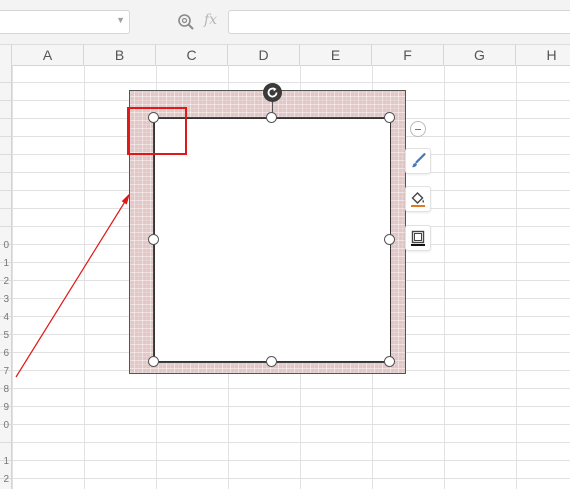 This screenshot has width=570, height=489. Describe the element at coordinates (72, 285) in the screenshot. I see `annotation-arrow` at that location.